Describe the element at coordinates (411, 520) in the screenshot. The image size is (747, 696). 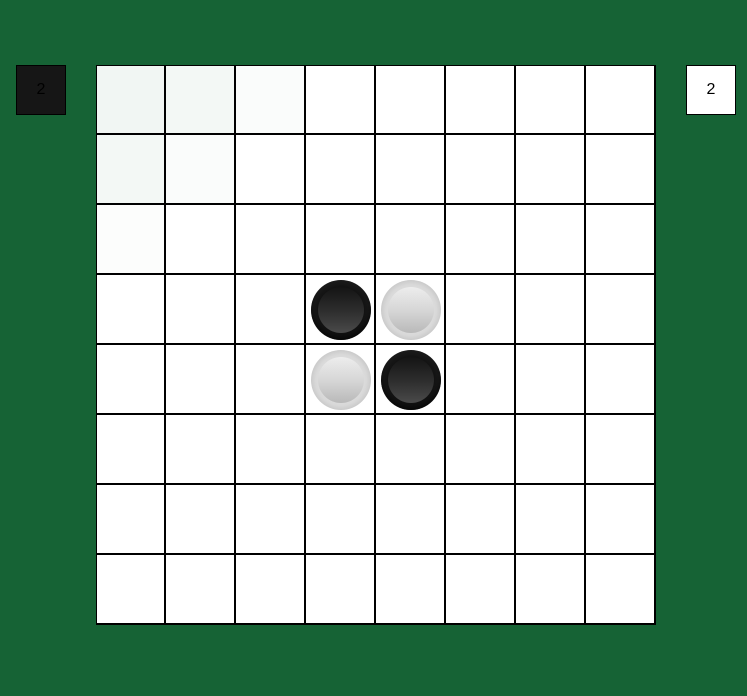
I see `board-cell-r6-c4` at that location.